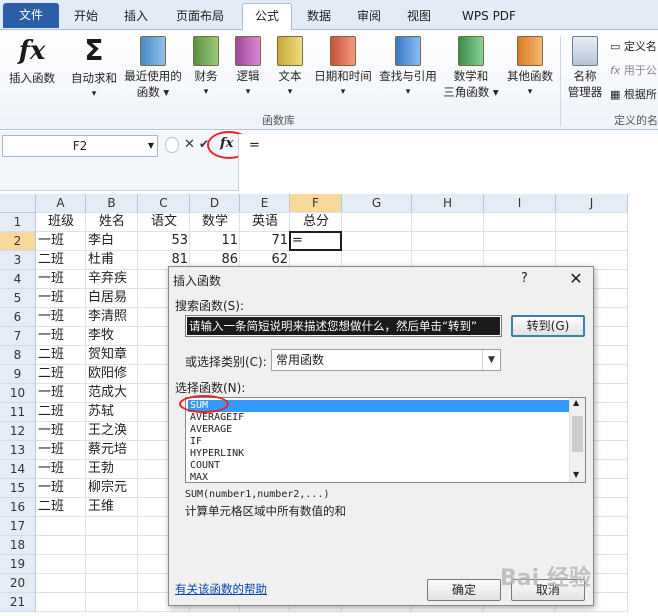 The image size is (658, 616). Describe the element at coordinates (112, 431) in the screenshot. I see `cell: 王之涣` at that location.